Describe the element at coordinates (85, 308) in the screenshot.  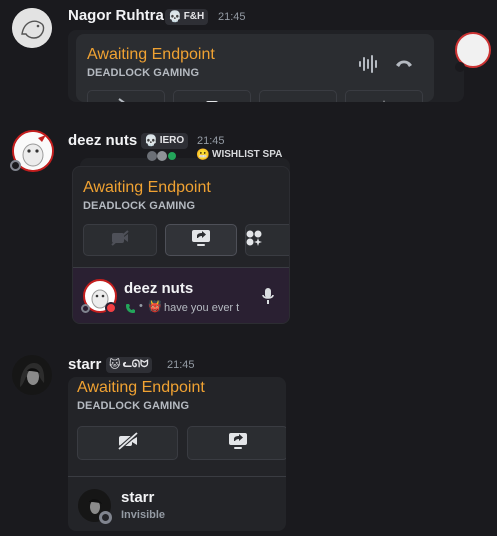
I see `offline-dot` at that location.